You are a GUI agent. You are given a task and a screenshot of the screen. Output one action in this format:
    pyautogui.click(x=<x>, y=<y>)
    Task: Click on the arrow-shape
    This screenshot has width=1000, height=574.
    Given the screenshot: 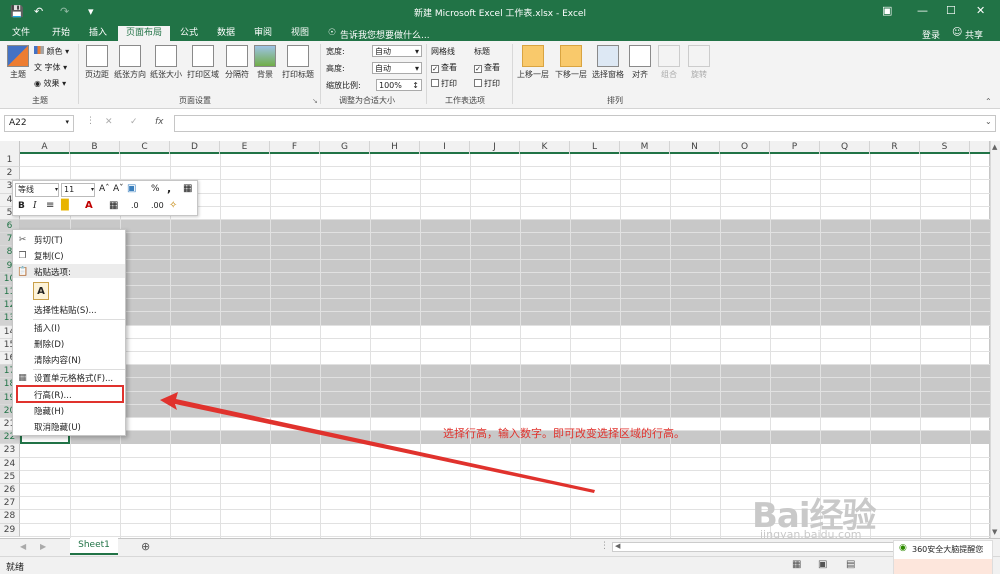 What is the action you would take?
    pyautogui.click(x=377, y=442)
    